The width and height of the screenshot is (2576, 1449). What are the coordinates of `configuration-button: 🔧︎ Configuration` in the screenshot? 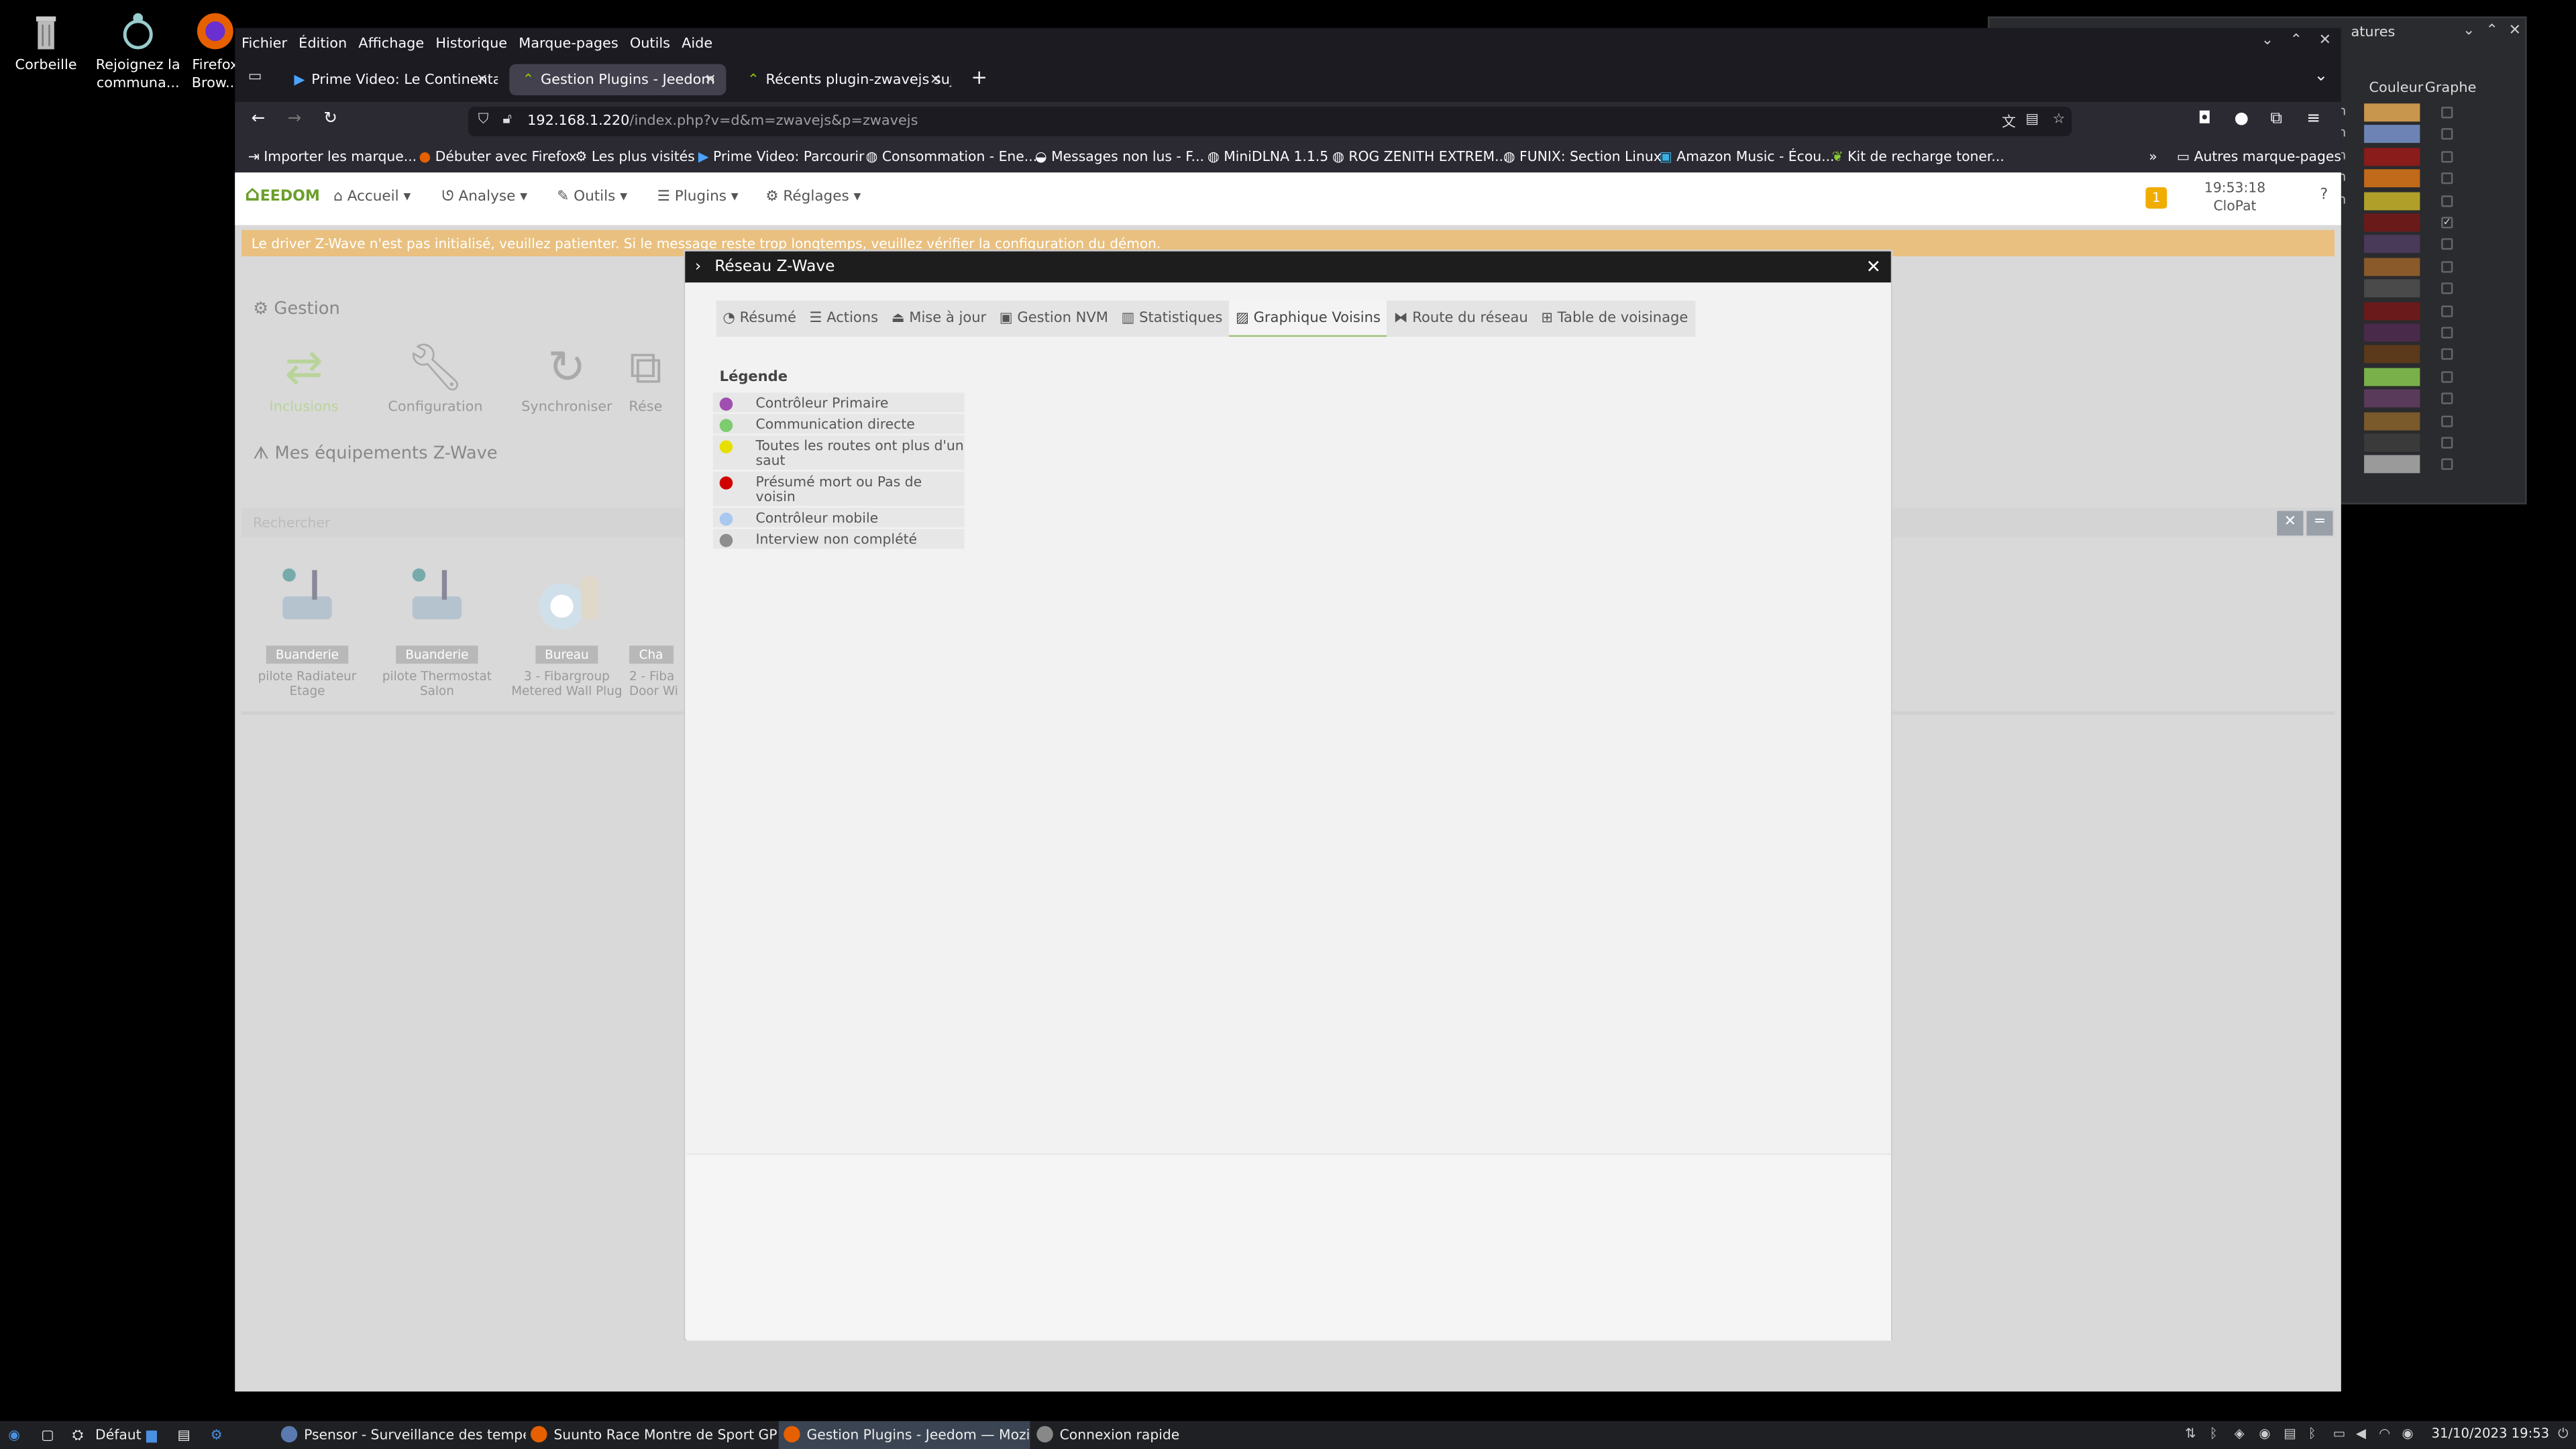 It's located at (435, 378).